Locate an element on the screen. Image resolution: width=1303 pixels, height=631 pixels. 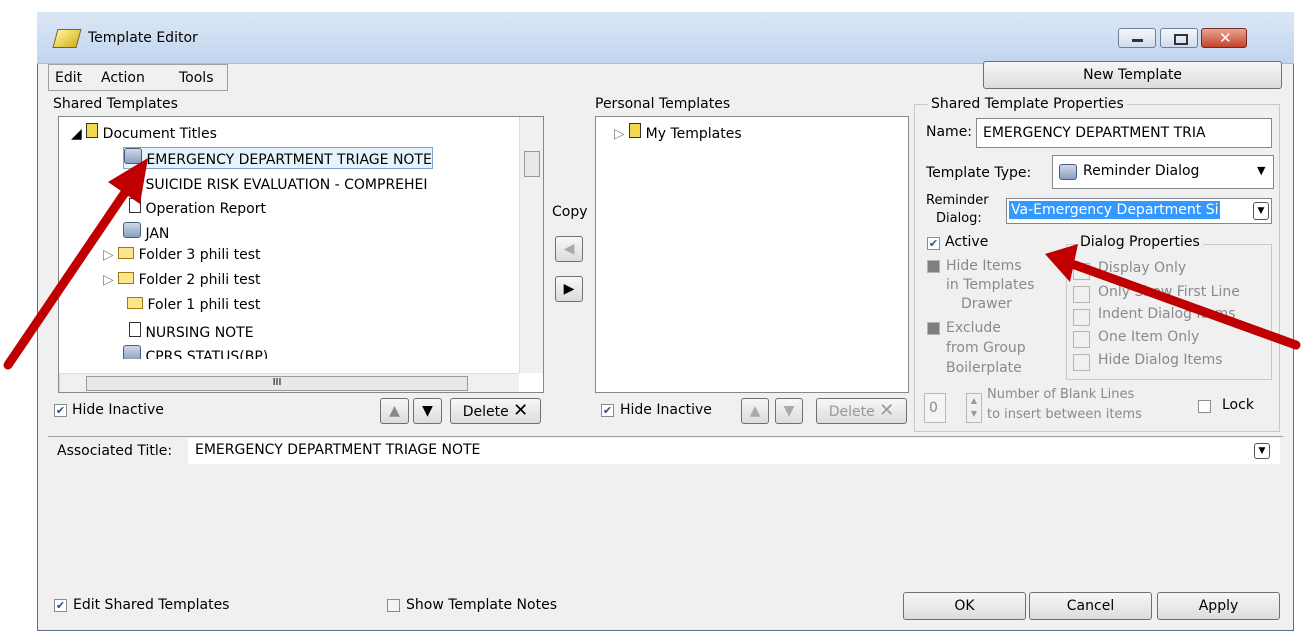
arrow-right-shaft is located at coordinates (1185, 305).